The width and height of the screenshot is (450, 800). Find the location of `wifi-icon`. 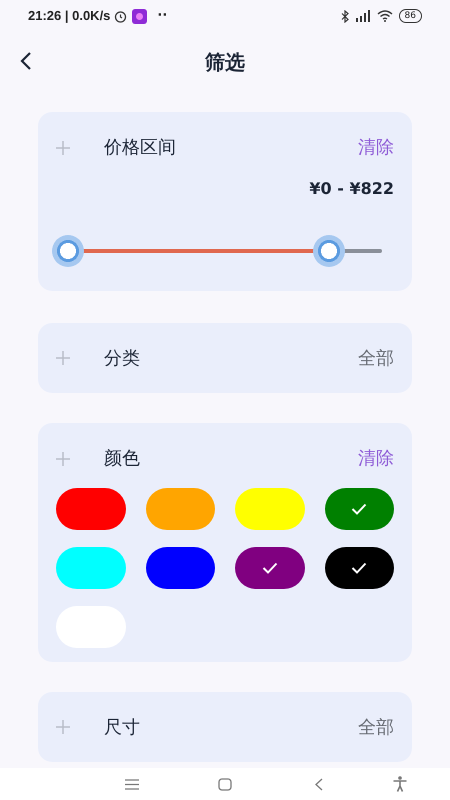

wifi-icon is located at coordinates (384, 16).